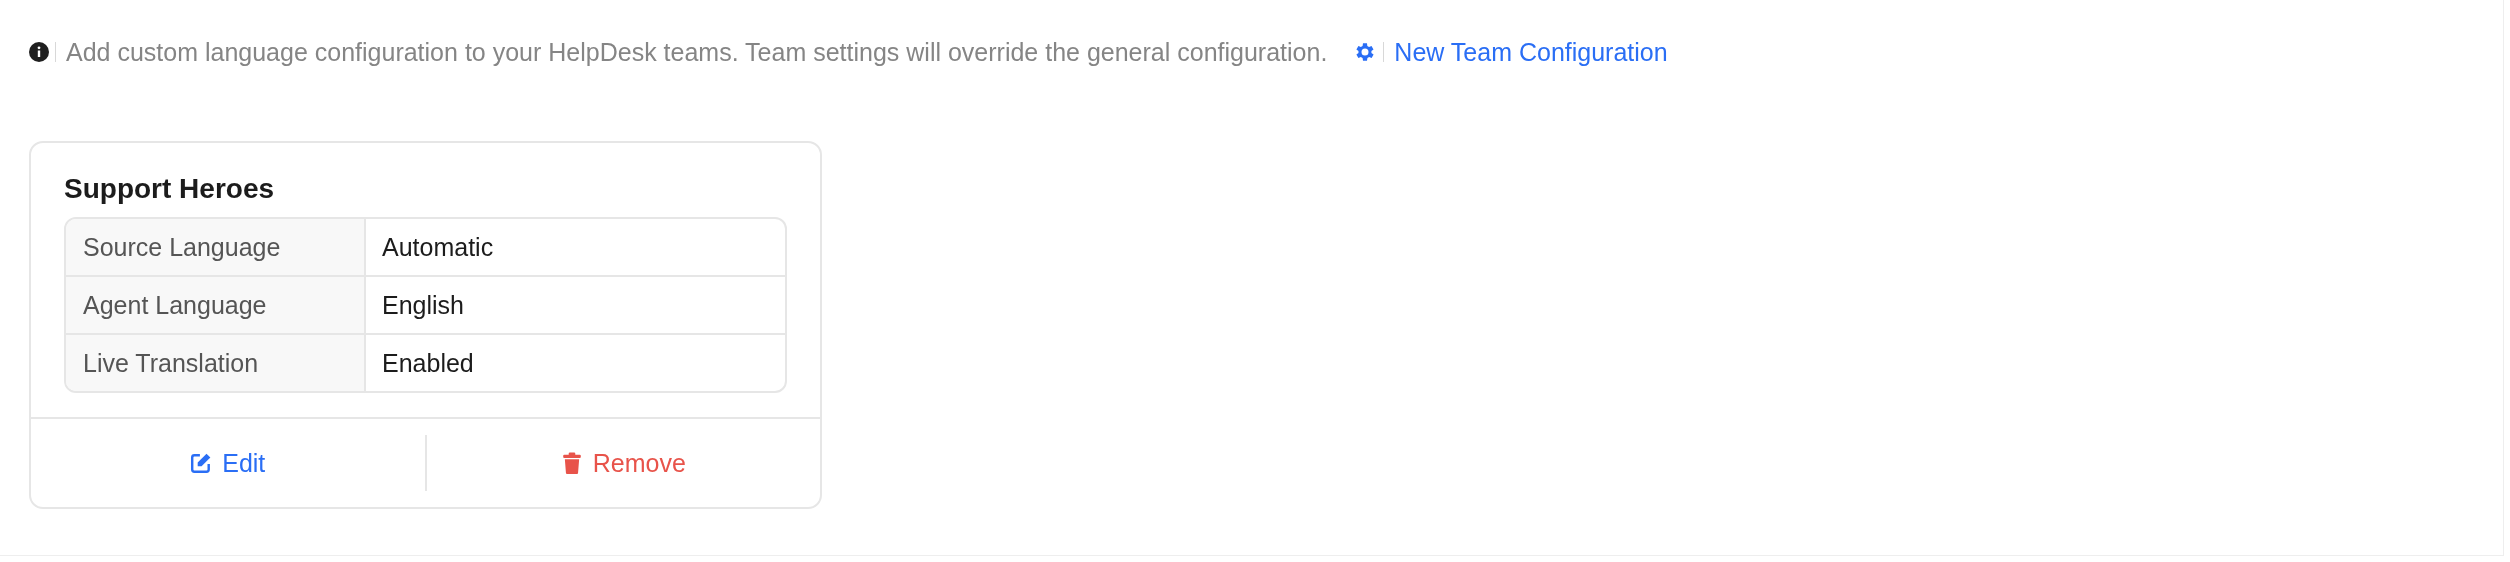  What do you see at coordinates (216, 305) in the screenshot?
I see `setting-label: Agent Language` at bounding box center [216, 305].